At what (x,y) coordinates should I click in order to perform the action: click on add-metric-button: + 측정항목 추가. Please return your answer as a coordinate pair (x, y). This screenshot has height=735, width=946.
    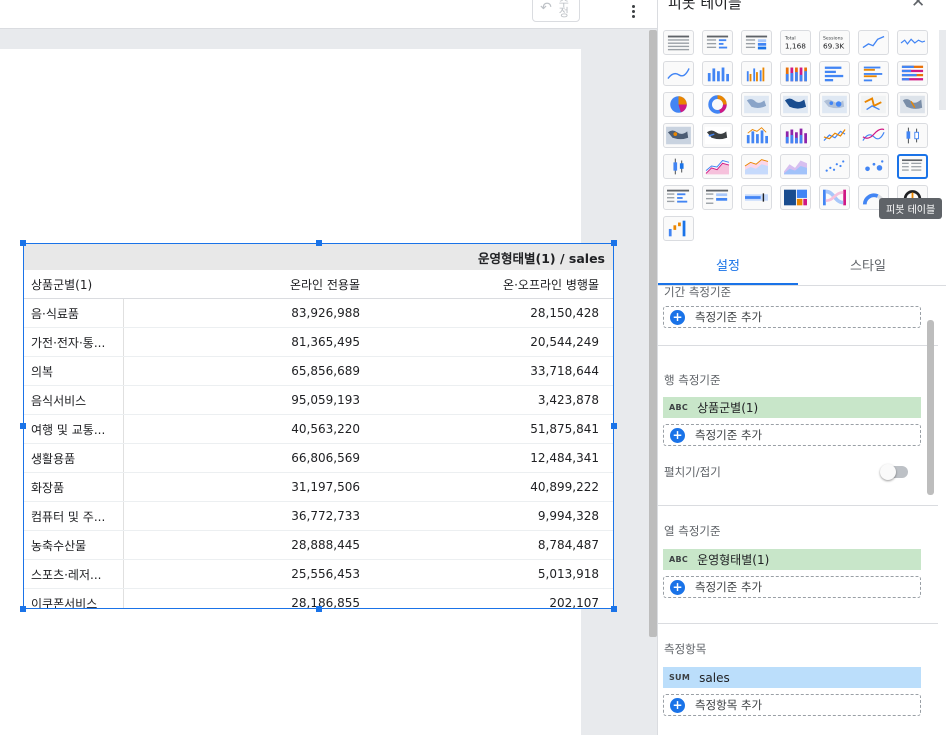
    Looking at the image, I should click on (792, 705).